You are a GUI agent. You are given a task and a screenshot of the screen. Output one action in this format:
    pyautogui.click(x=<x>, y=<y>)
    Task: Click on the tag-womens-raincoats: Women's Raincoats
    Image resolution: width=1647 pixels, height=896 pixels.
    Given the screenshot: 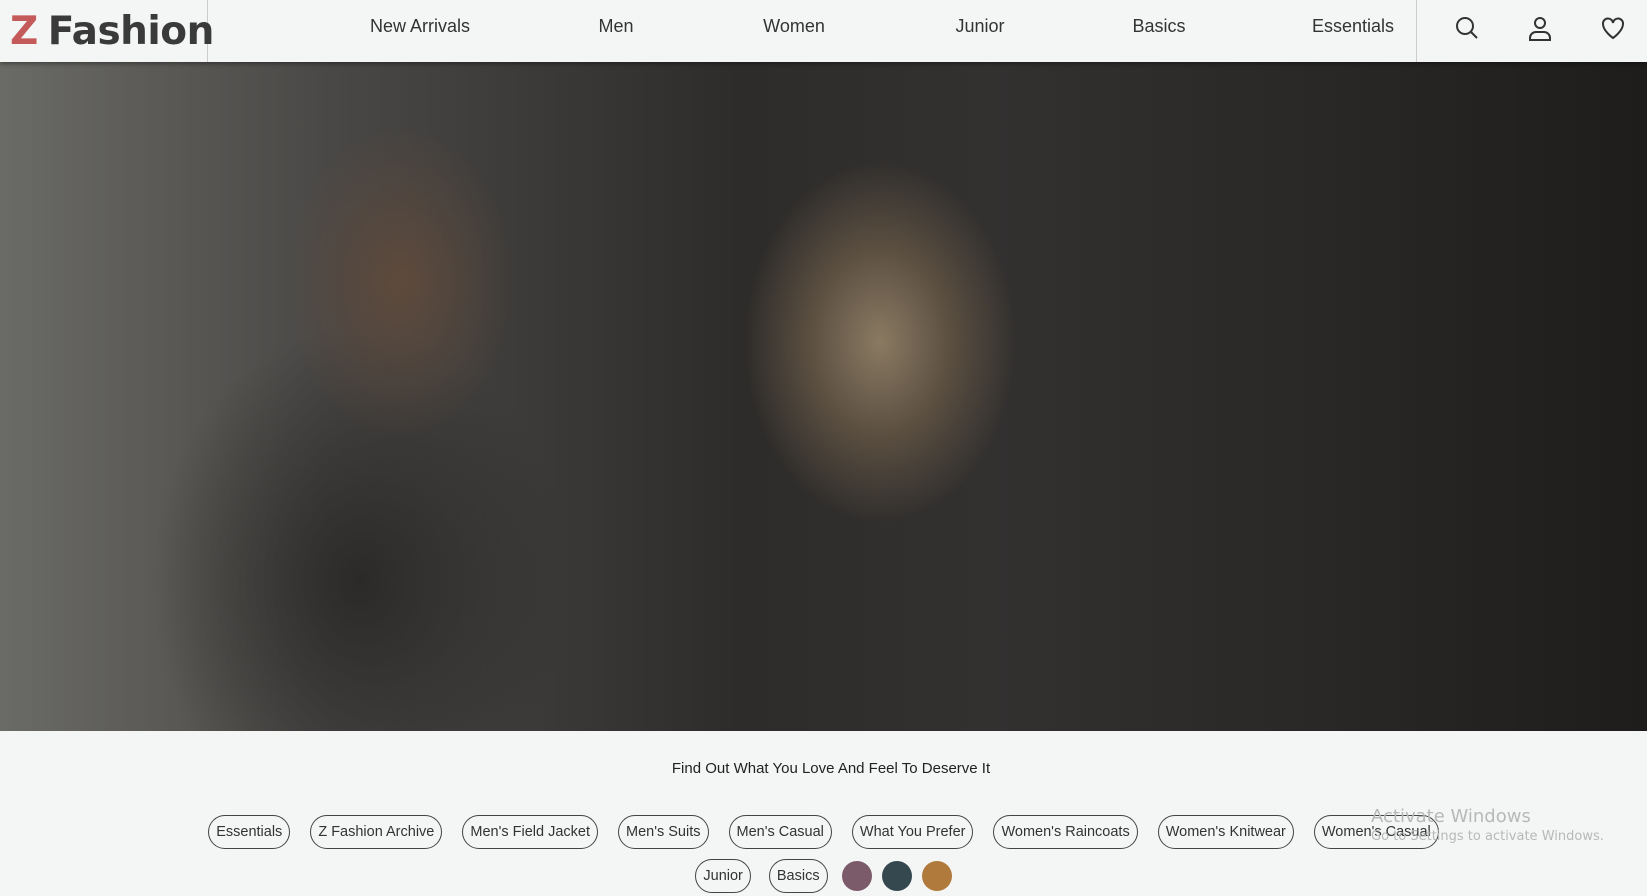 What is the action you would take?
    pyautogui.click(x=1065, y=832)
    